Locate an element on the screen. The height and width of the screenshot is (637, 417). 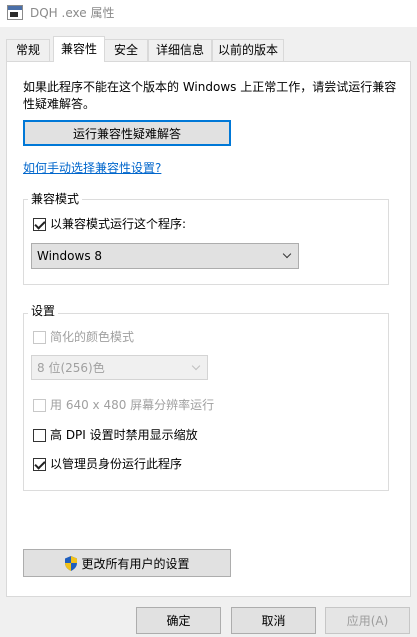
reduced-color-checkbox: 简化的颜色模式 is located at coordinates (83, 337).